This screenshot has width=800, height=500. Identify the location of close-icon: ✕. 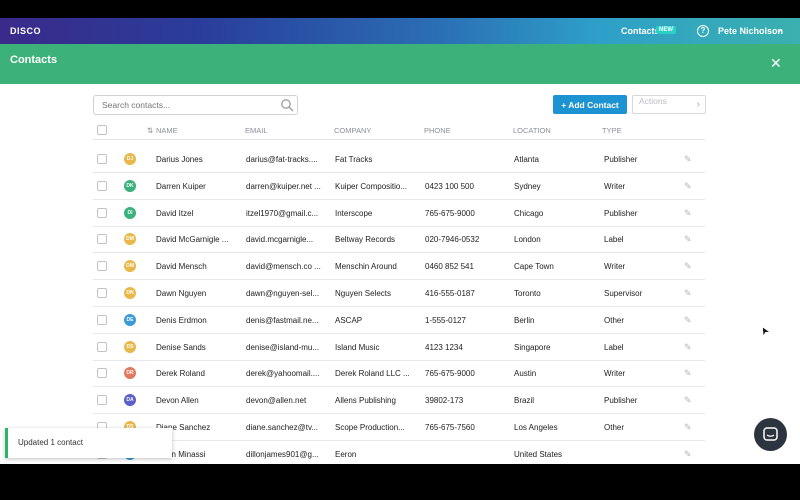
(776, 63).